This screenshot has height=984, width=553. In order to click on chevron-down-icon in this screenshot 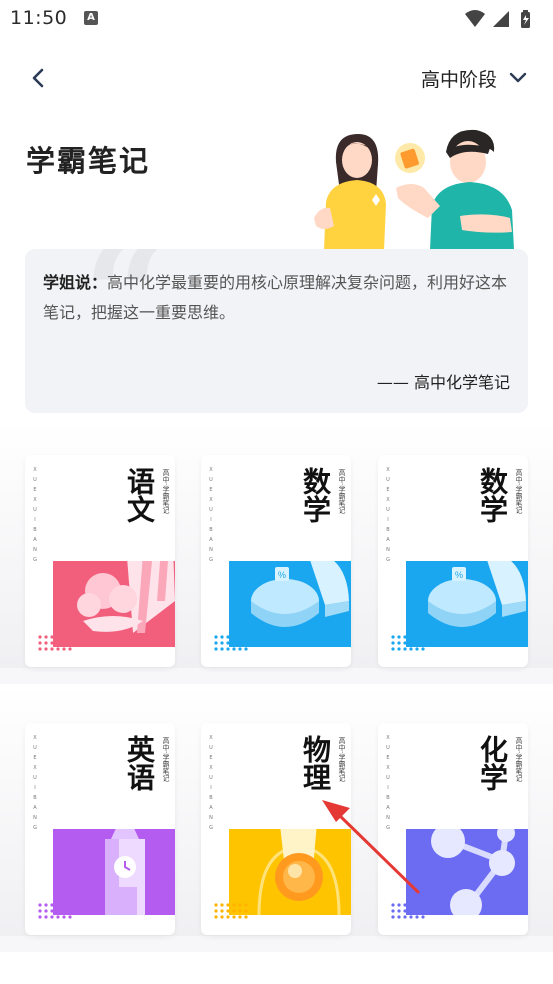, I will do `click(518, 77)`.